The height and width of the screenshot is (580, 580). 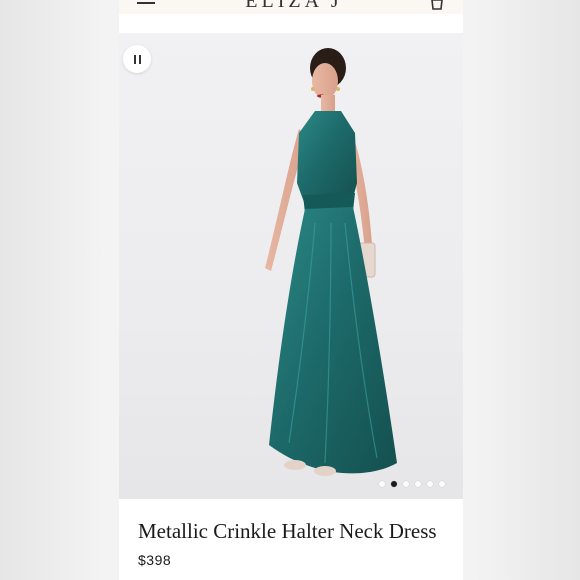 I want to click on carousel-dots, so click(x=412, y=484).